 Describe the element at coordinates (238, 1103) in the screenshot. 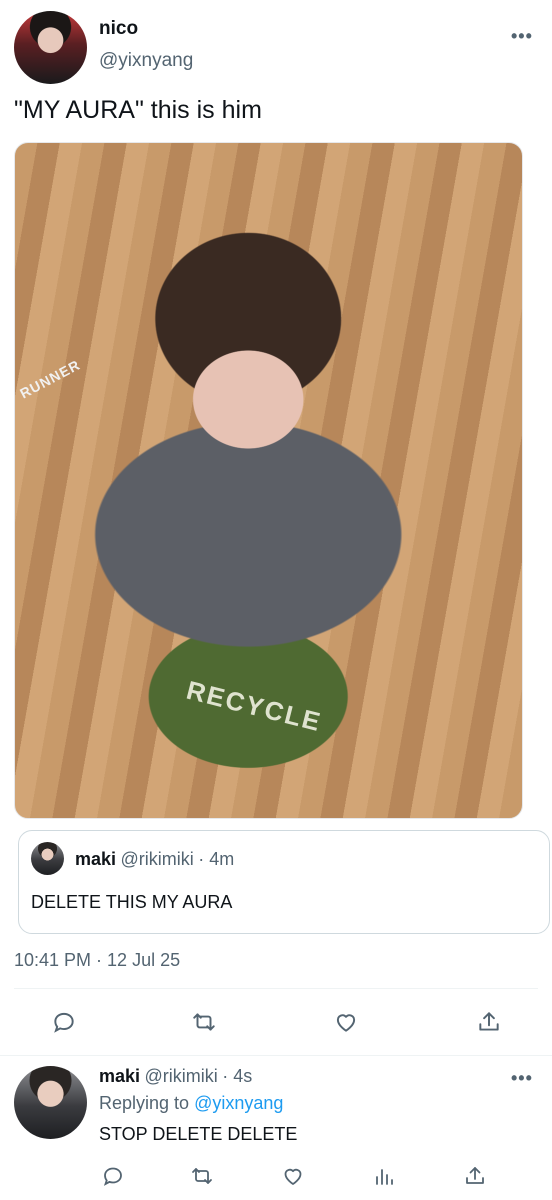

I see `replying-to-link: @yixnyang` at that location.